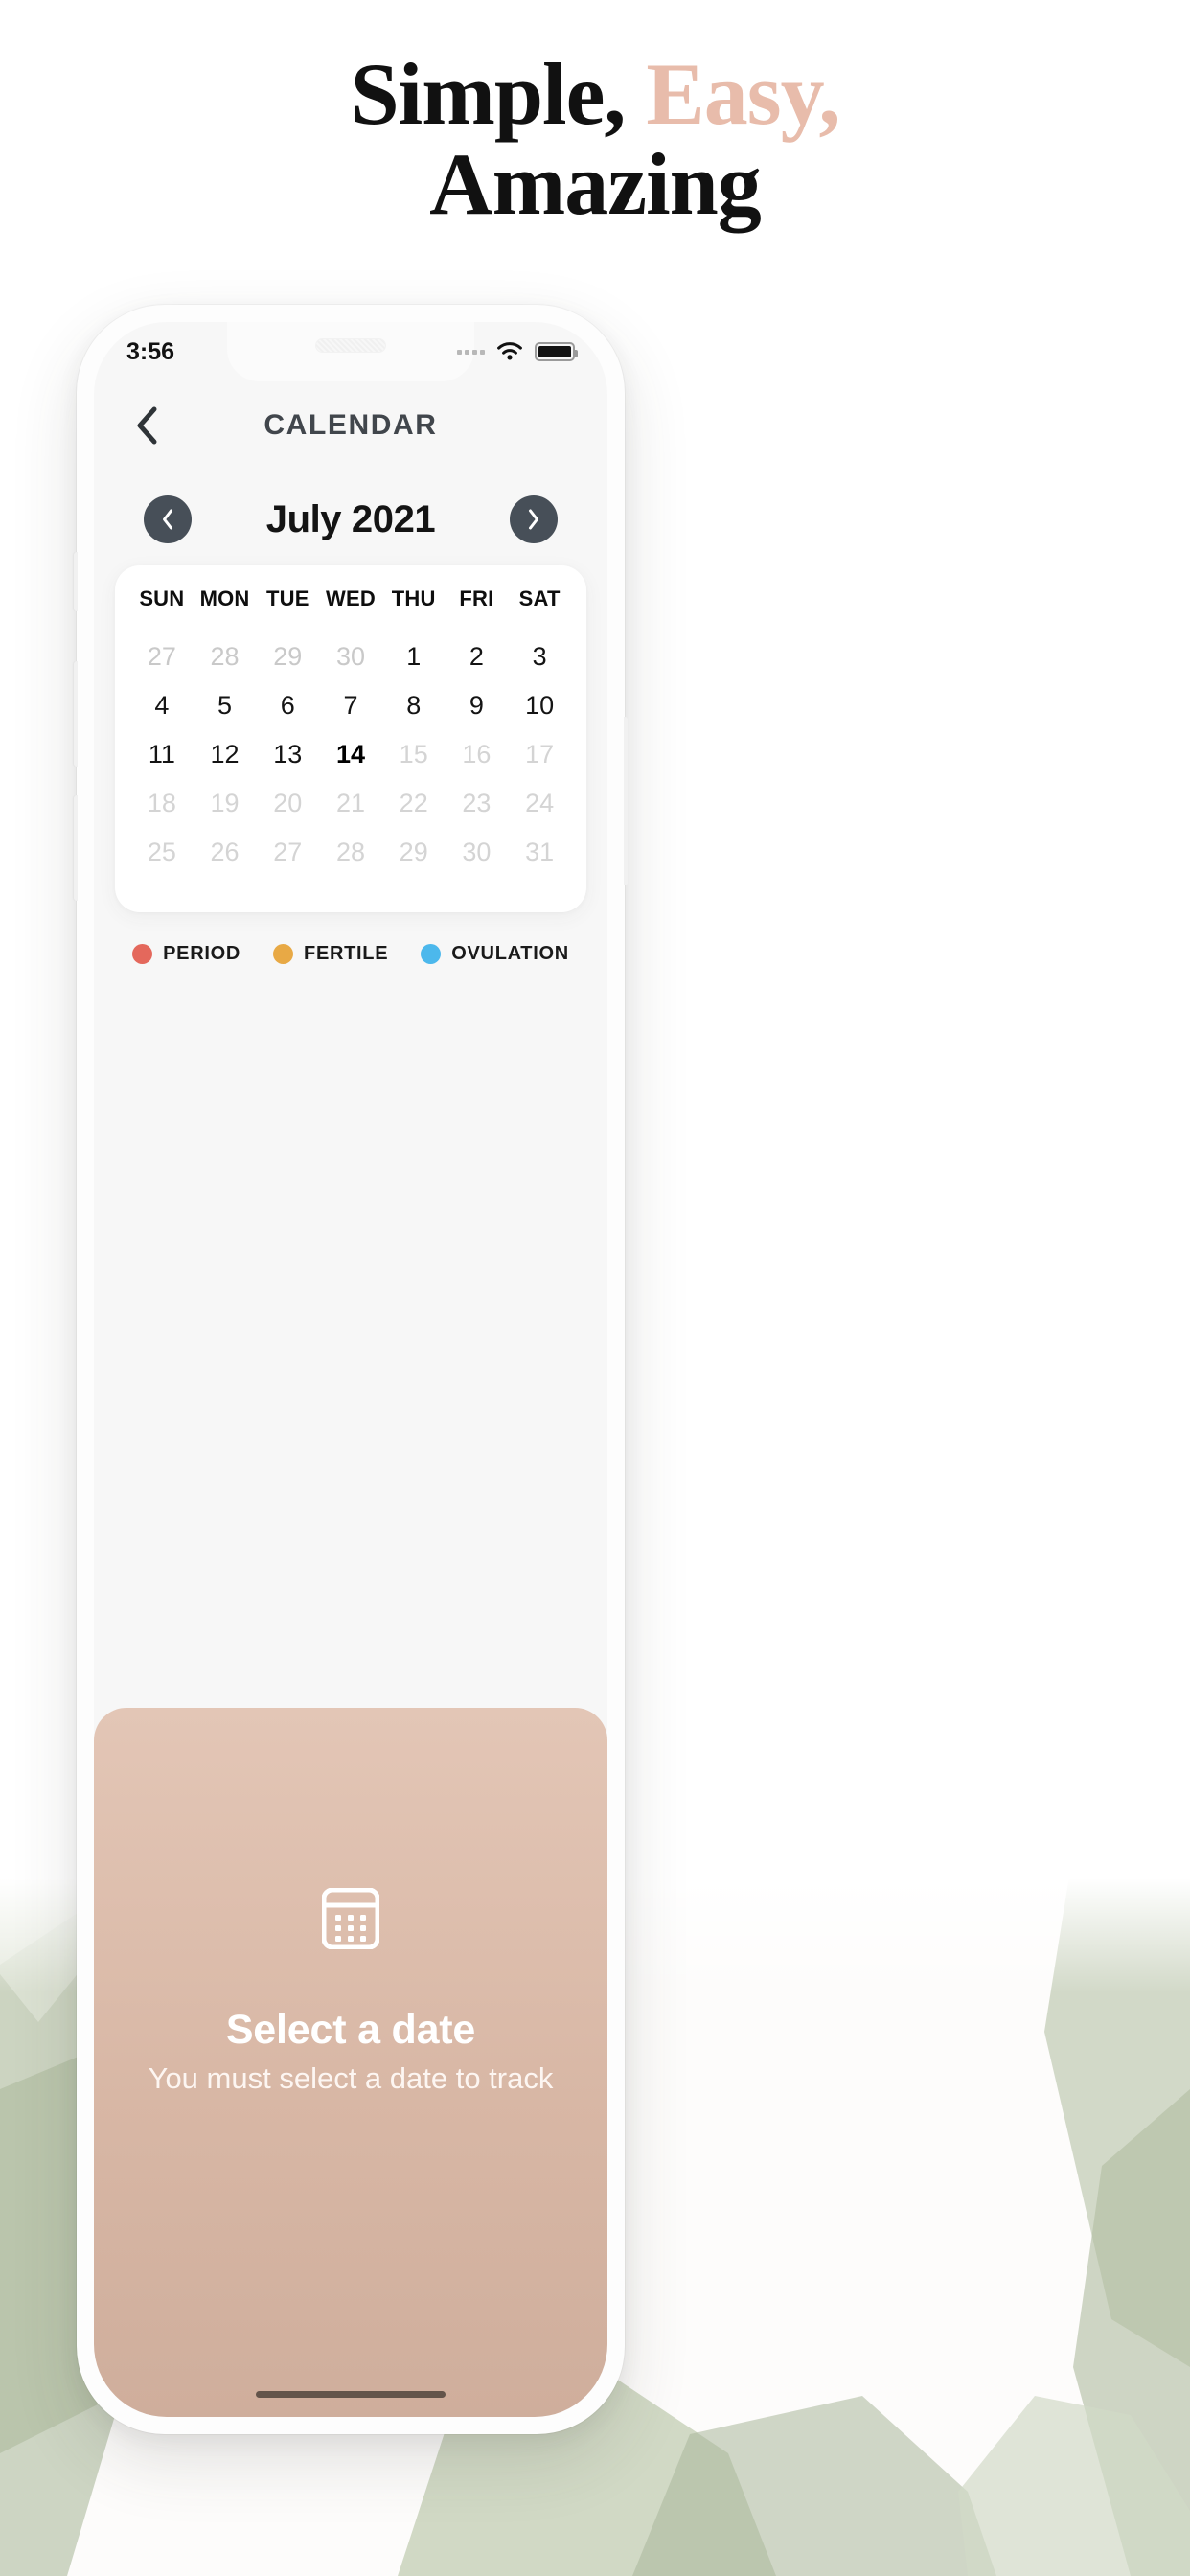 This screenshot has width=1190, height=2576. What do you see at coordinates (351, 2394) in the screenshot?
I see `home-indicator` at bounding box center [351, 2394].